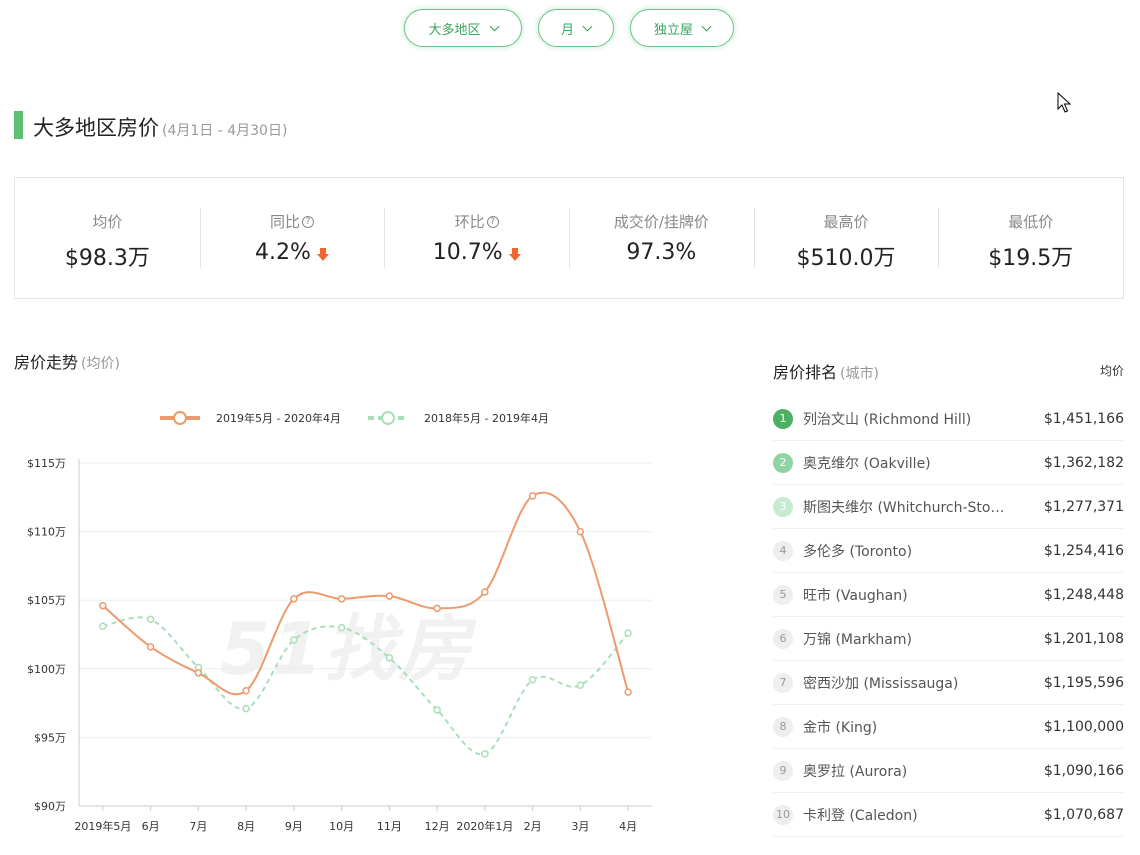 This screenshot has width=1140, height=855. I want to click on stat-label: 环比, so click(469, 222).